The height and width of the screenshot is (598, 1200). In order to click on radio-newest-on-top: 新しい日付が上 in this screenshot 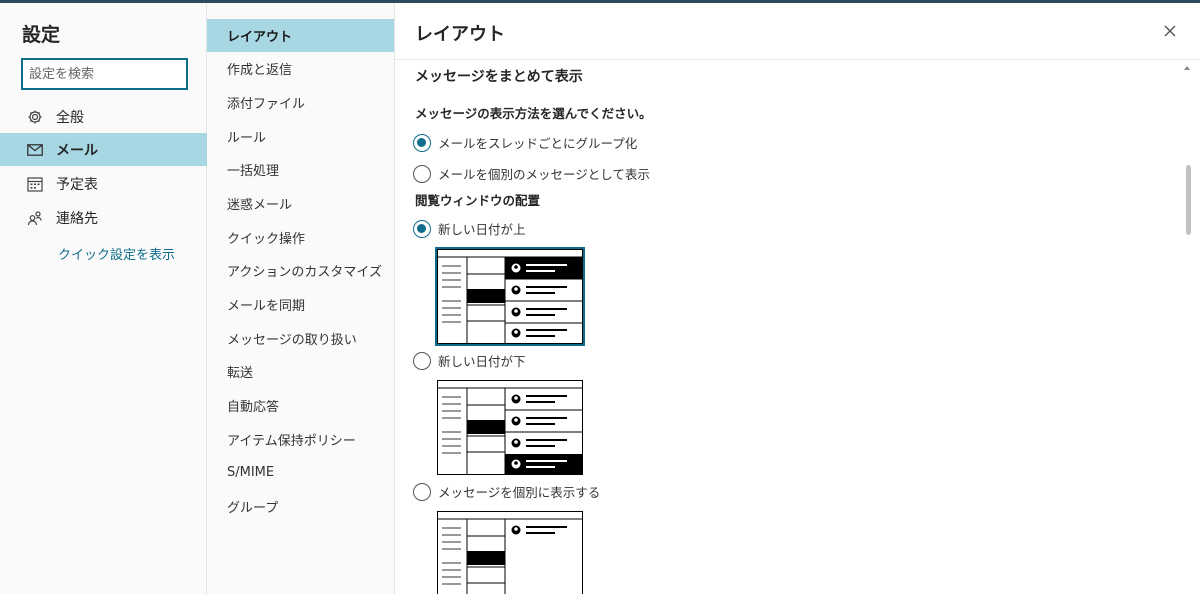, I will do `click(469, 228)`.